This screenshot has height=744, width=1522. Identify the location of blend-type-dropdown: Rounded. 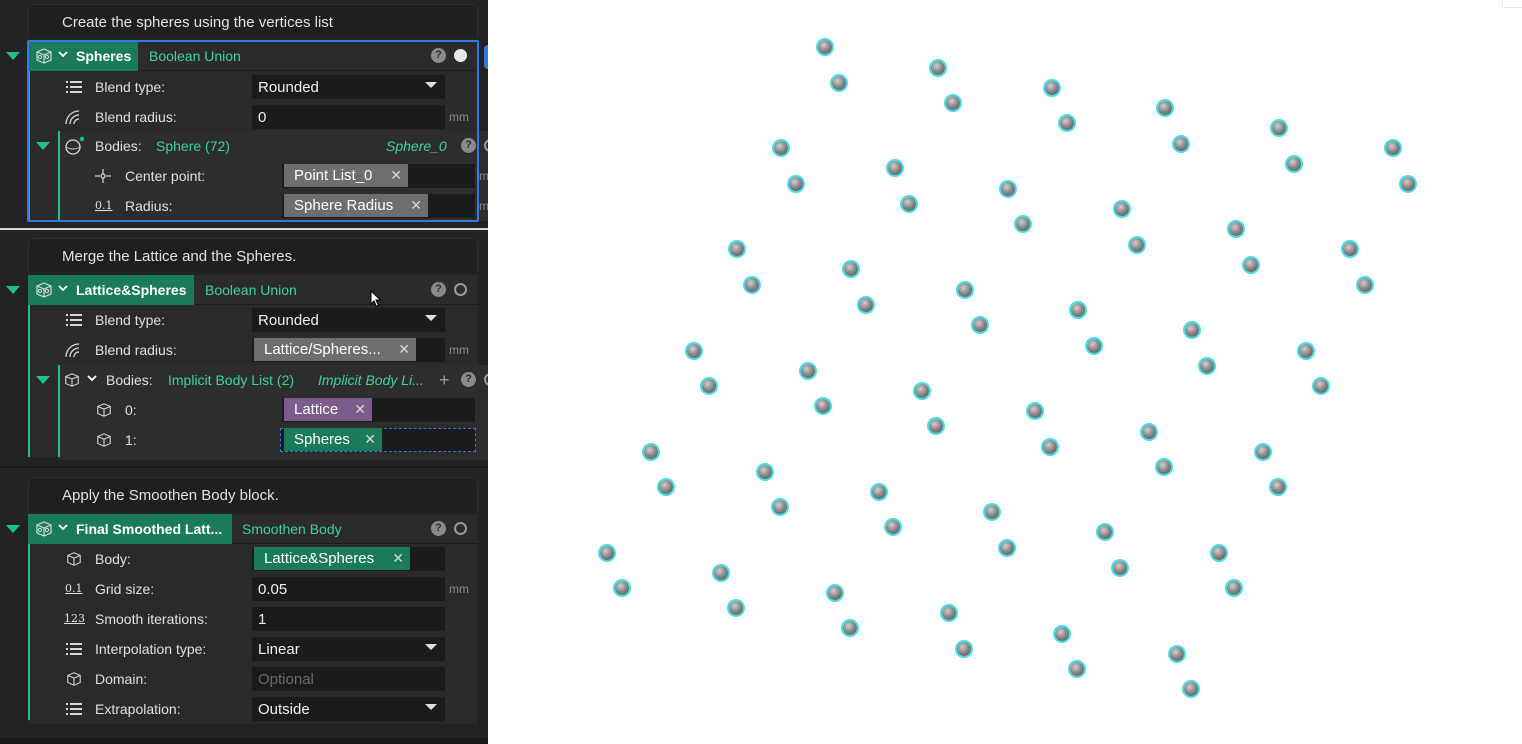
(348, 320).